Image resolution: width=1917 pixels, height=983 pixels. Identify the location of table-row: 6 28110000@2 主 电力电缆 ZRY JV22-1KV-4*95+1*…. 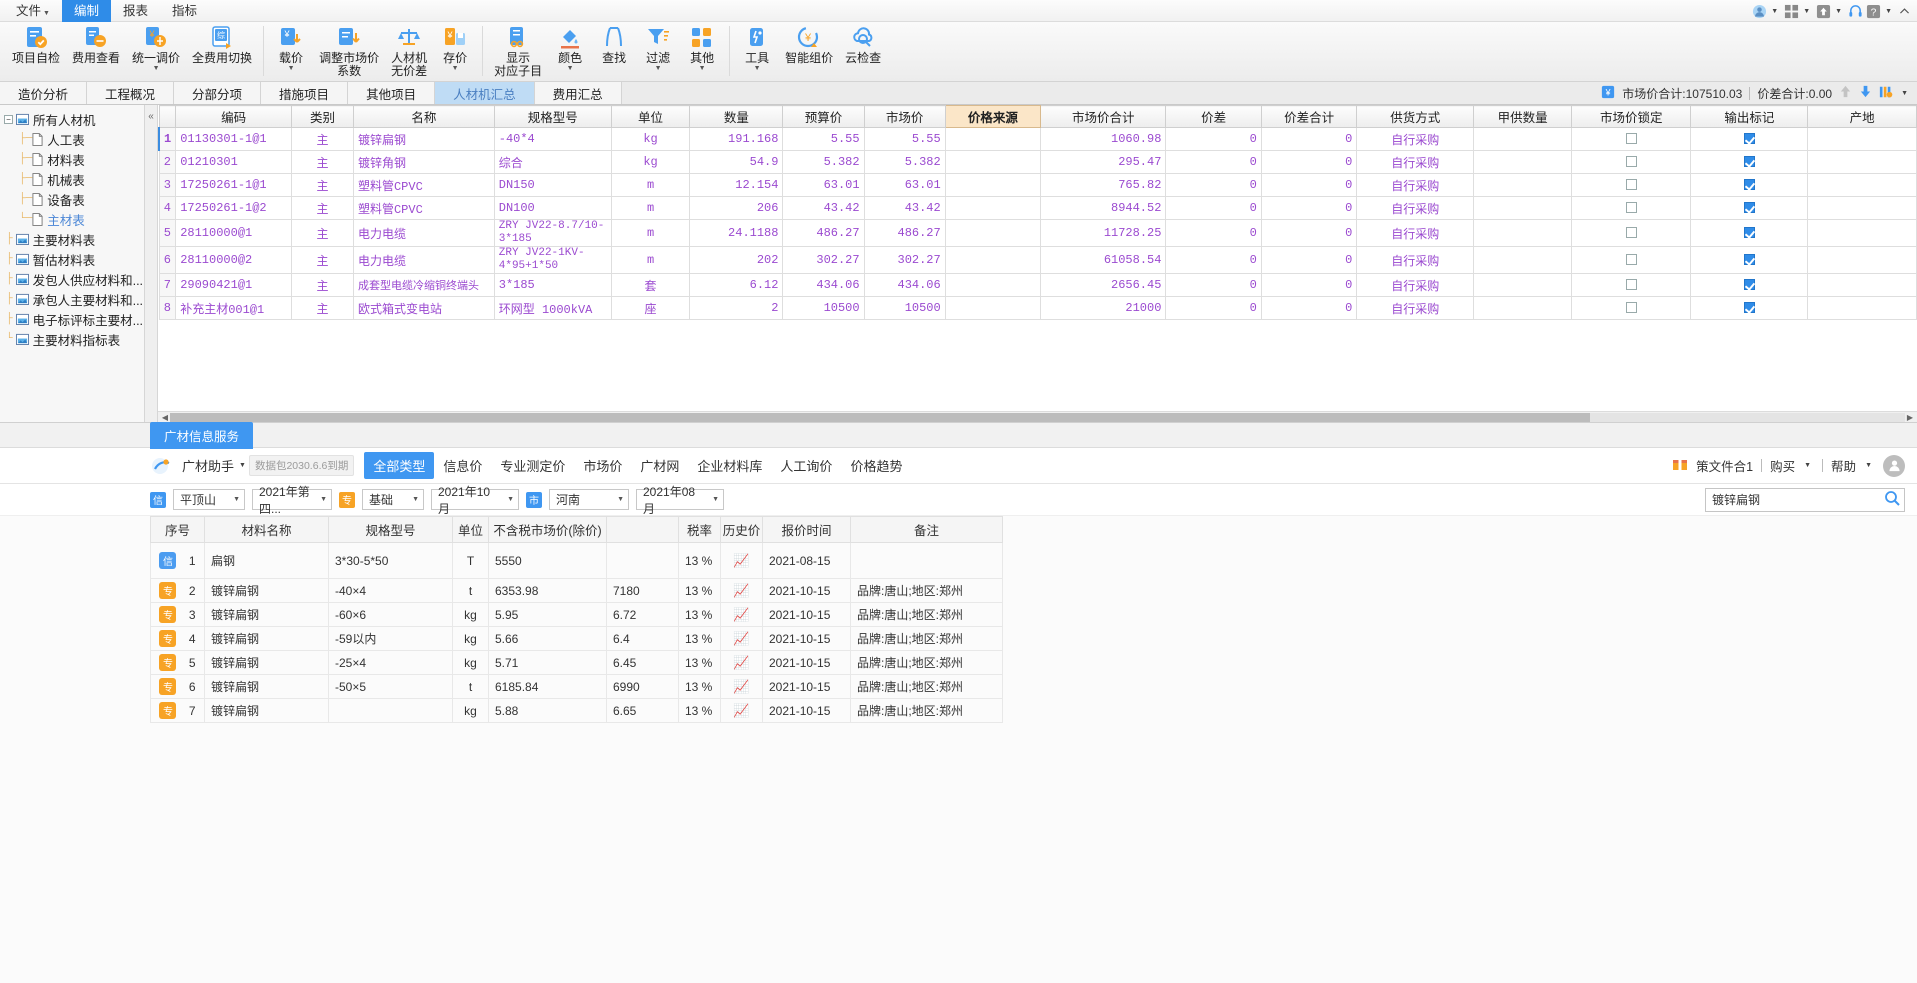
(1037, 260).